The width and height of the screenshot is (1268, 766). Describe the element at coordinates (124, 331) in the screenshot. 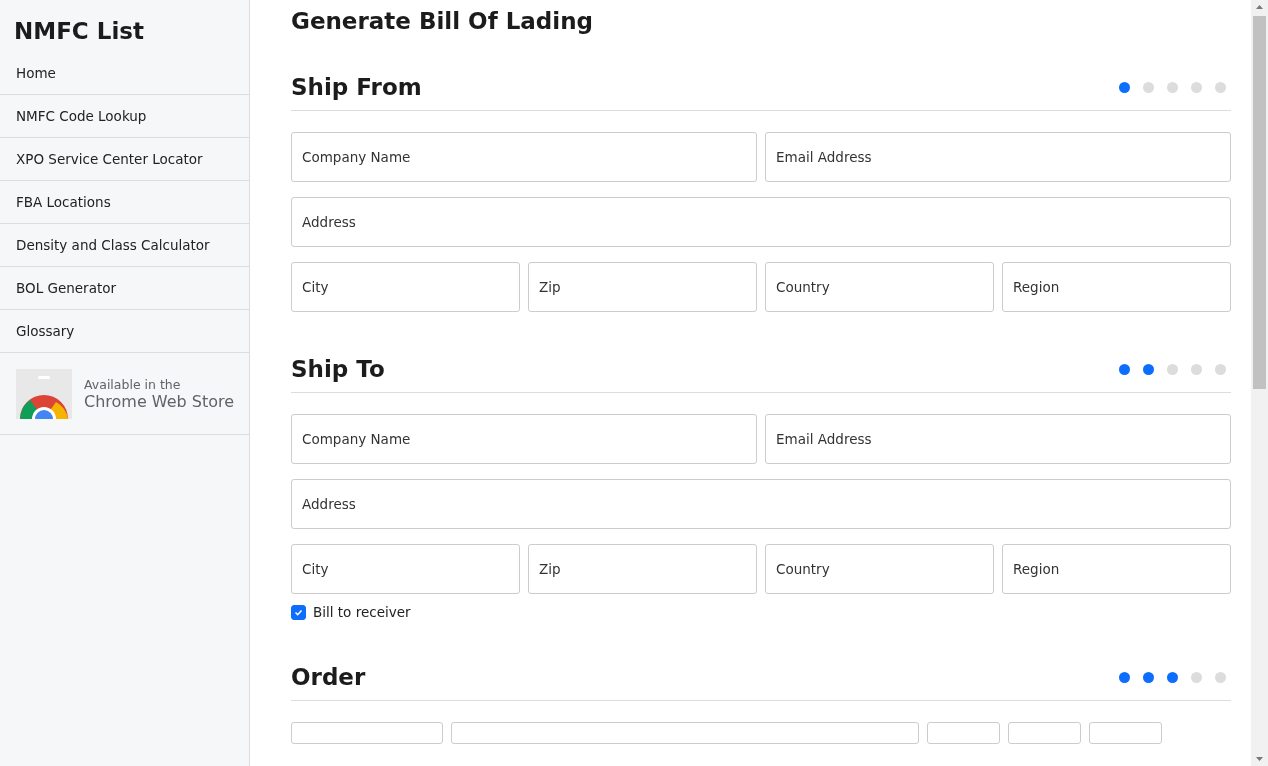

I see `sidebar-item: Glossary` at that location.